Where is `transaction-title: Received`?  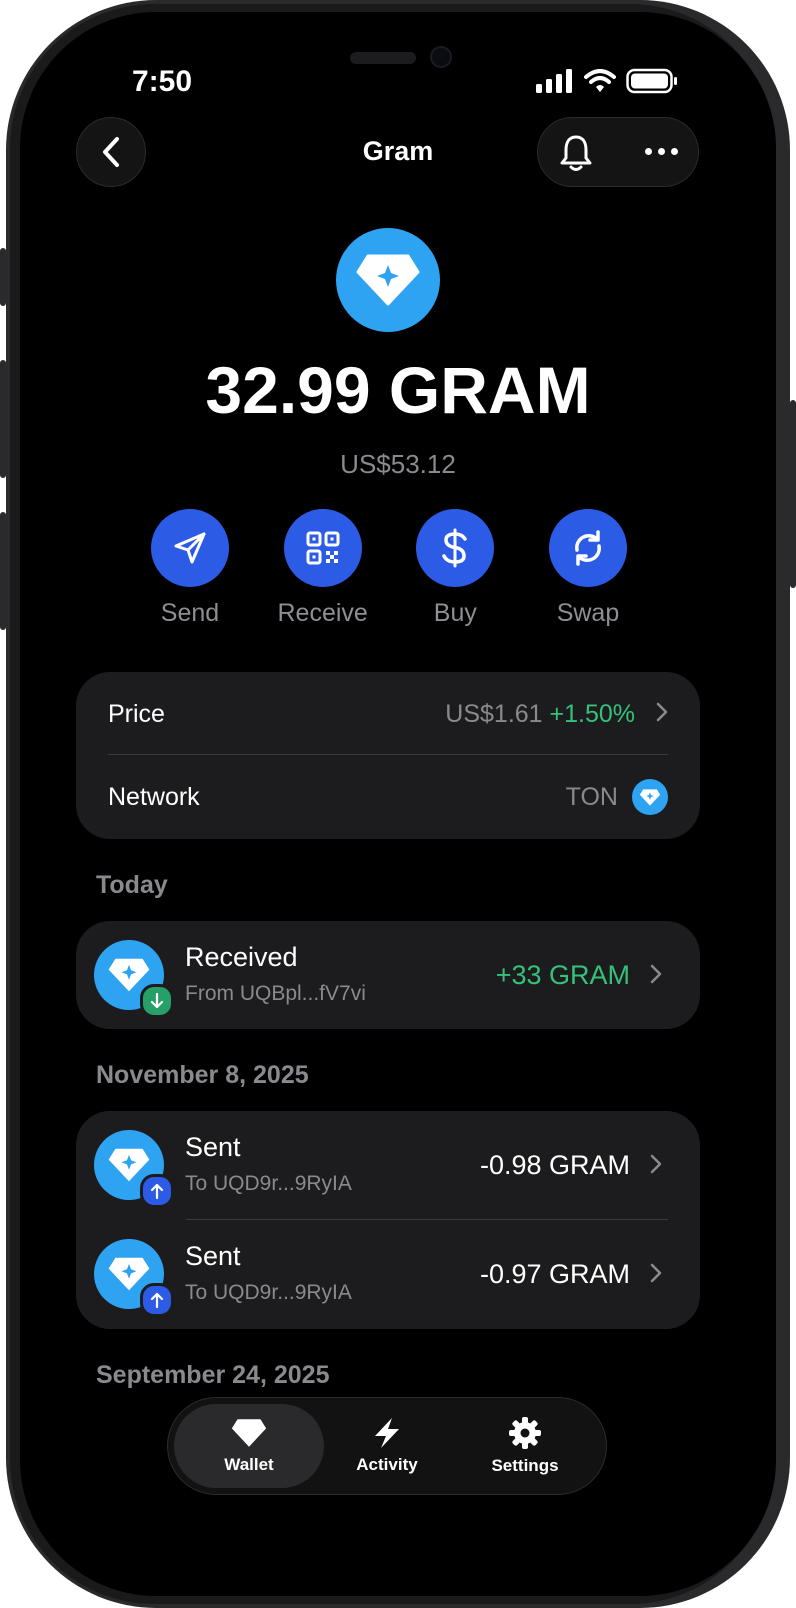 transaction-title: Received is located at coordinates (241, 957).